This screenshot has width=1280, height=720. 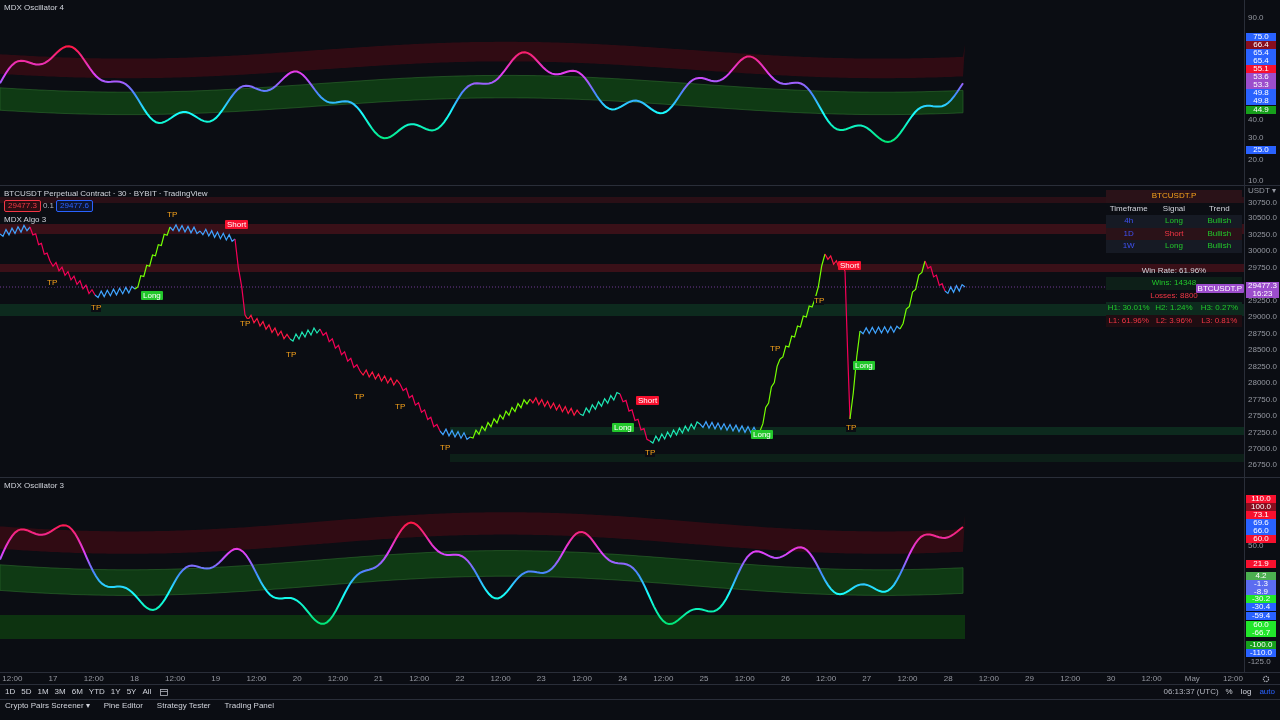 I want to click on scale-toggle: log, so click(x=1246, y=692).